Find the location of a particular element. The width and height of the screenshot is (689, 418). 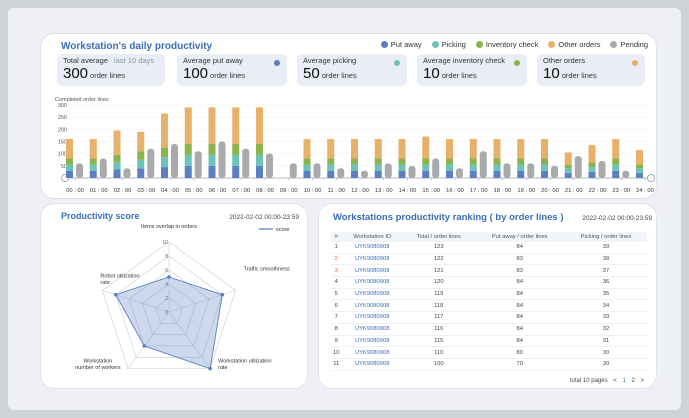

value-cell: 30 is located at coordinates (605, 364).